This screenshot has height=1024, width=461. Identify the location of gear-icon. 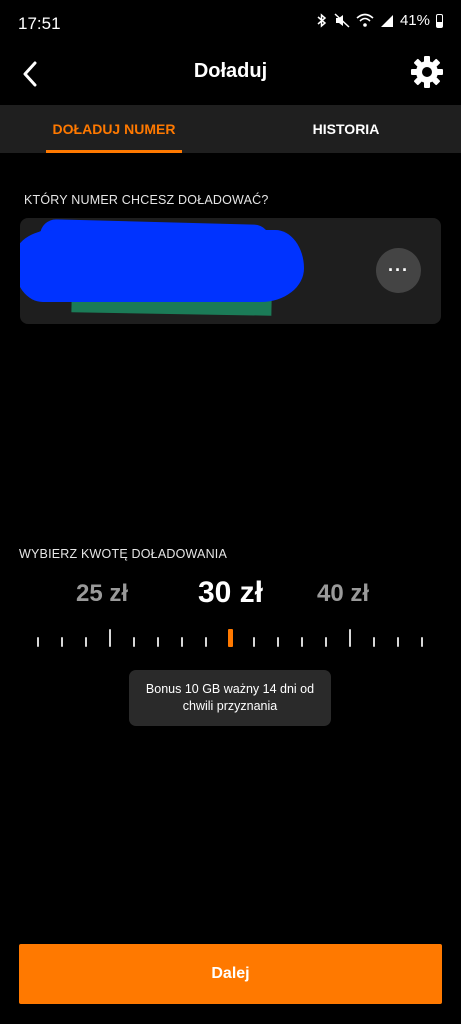
(427, 72).